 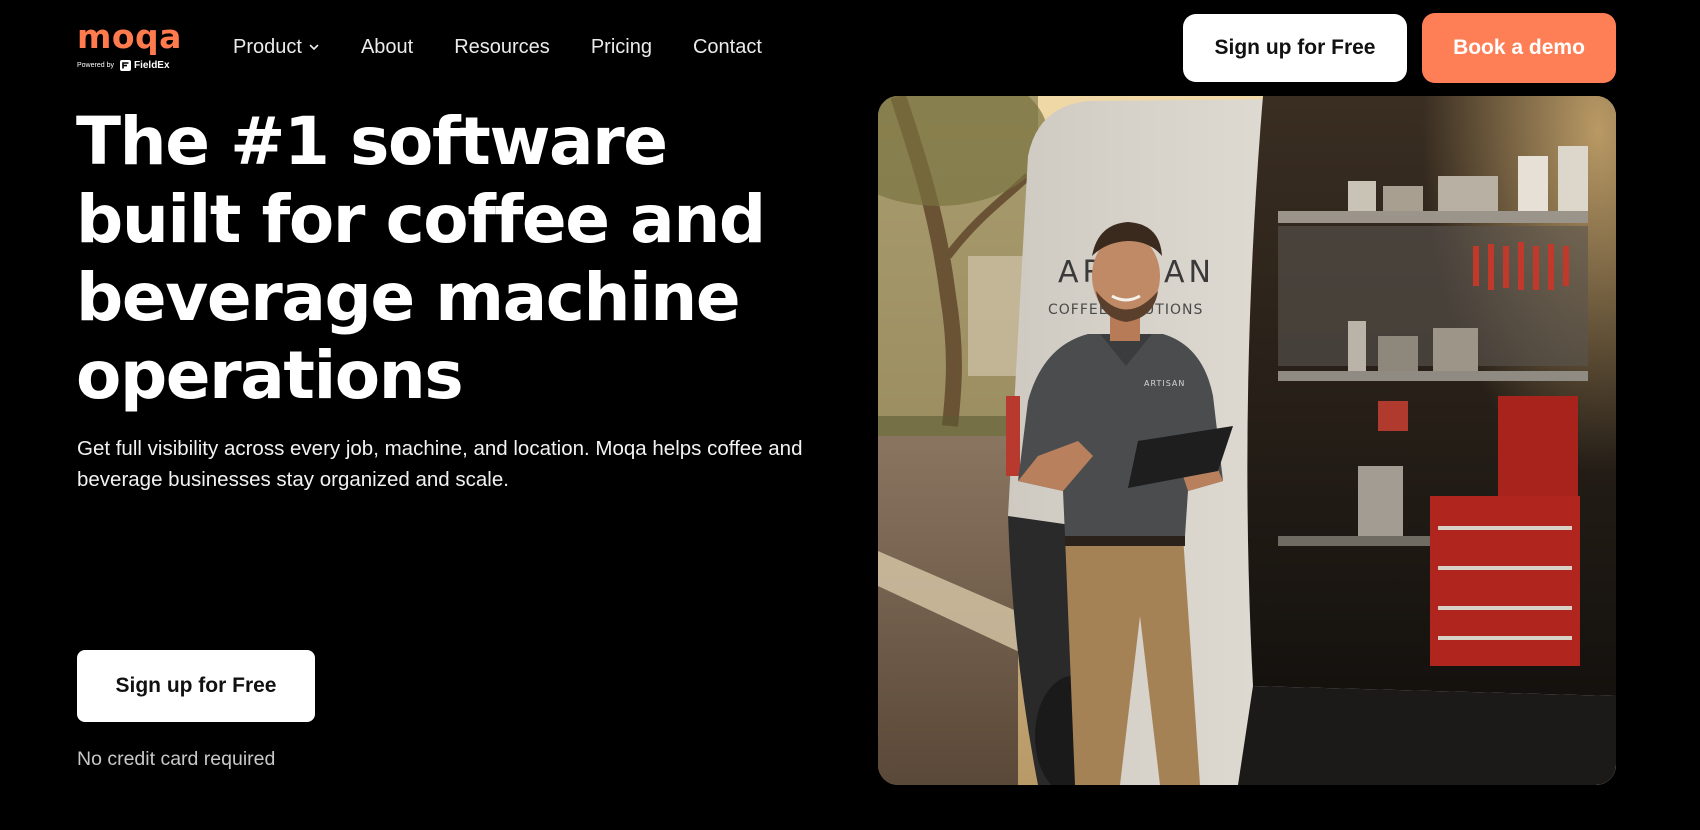 I want to click on hero-signup-button: Sign up for Free, so click(x=196, y=686).